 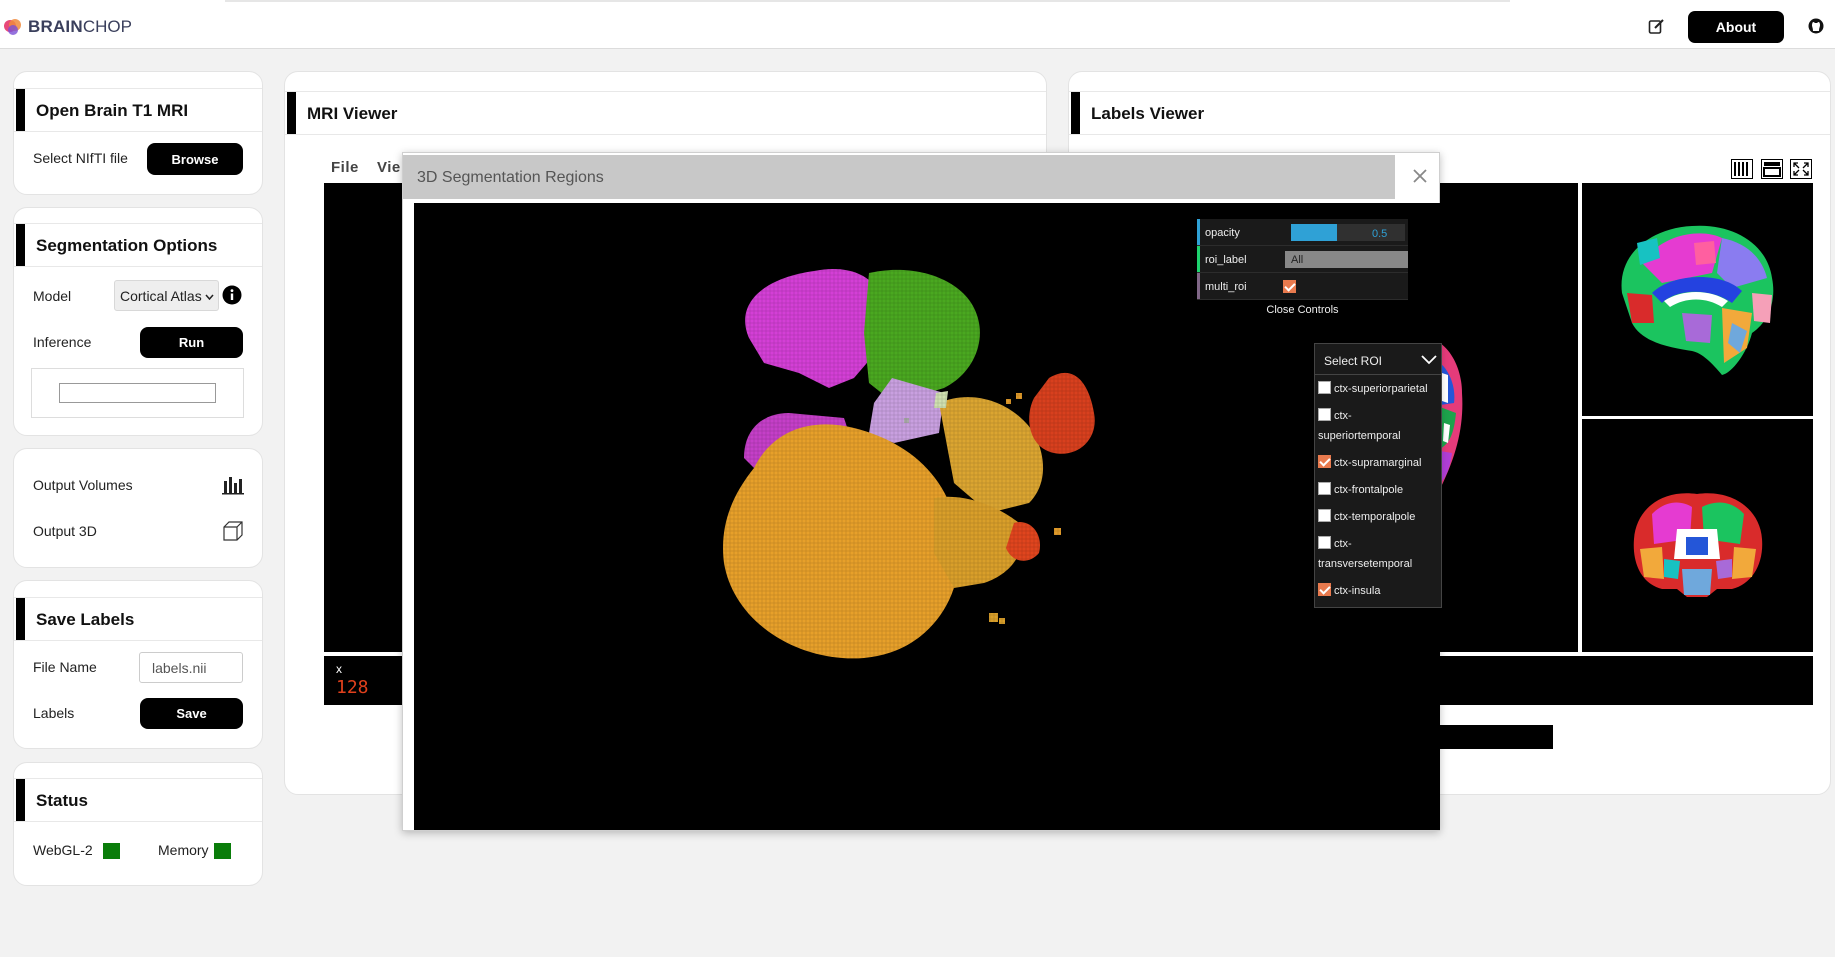 I want to click on labels-coronal-canvas, so click(x=1697, y=535).